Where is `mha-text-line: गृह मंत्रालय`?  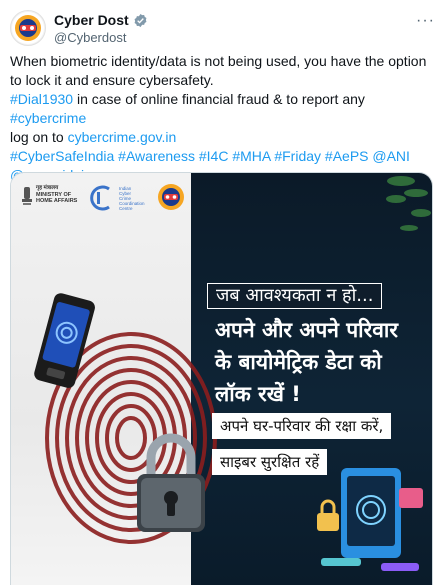
mha-text-line: गृह मंत्रालय is located at coordinates (47, 188).